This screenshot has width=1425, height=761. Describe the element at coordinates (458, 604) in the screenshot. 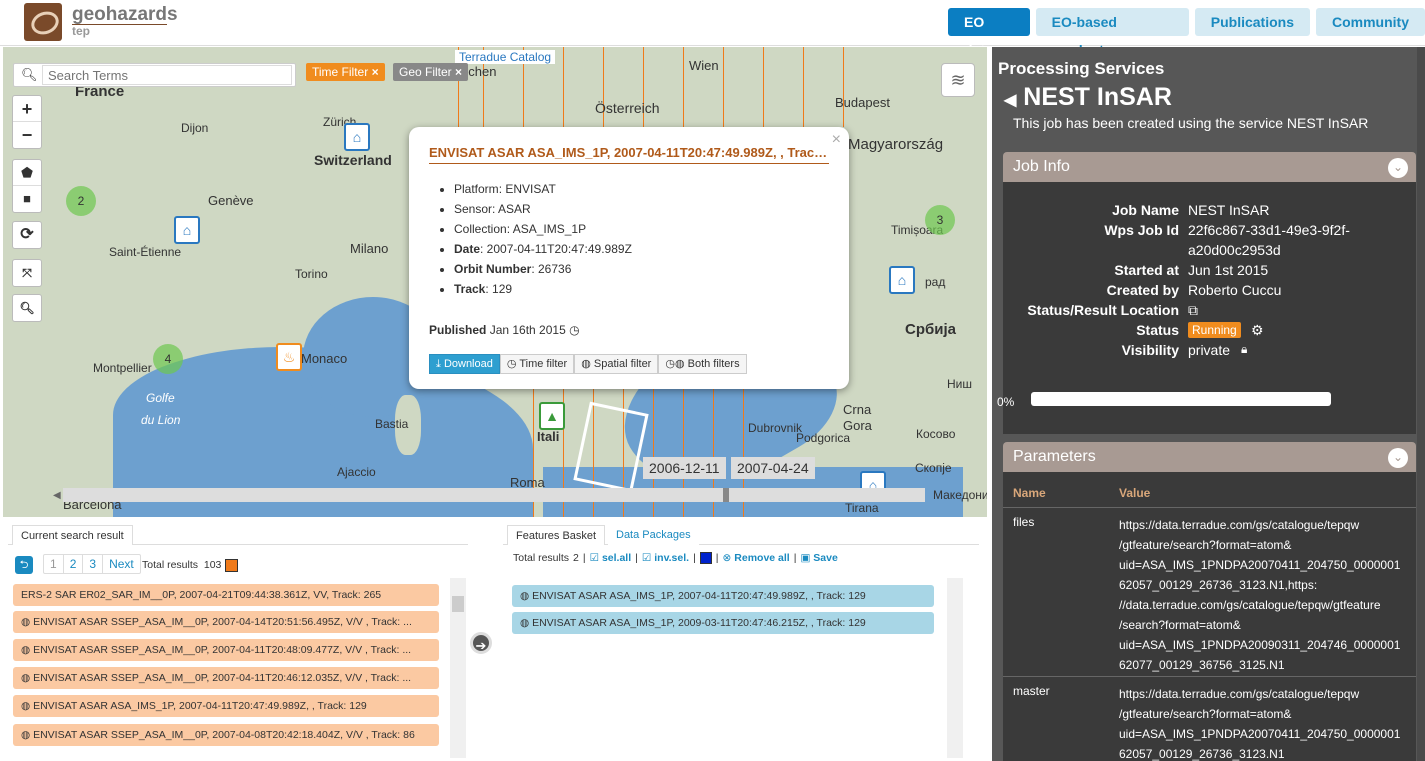

I see `scrollbar-thumb` at that location.